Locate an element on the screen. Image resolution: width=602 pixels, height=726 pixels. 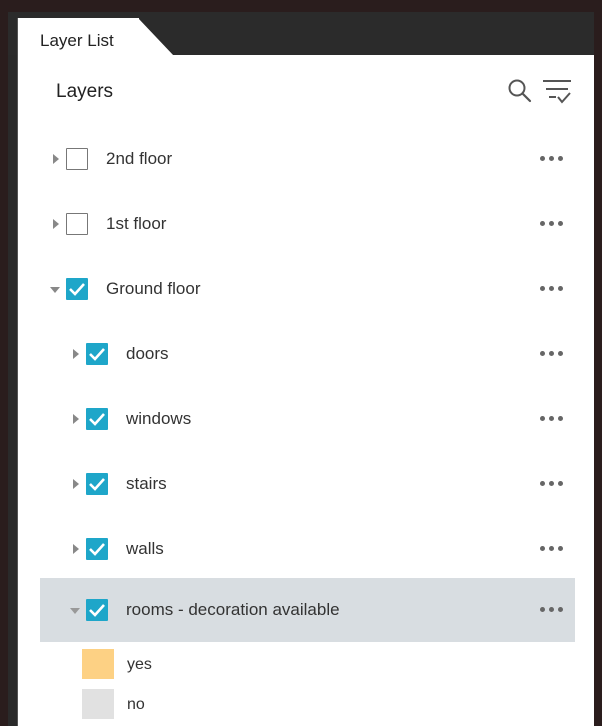
layer-label: stairs is located at coordinates (146, 483).